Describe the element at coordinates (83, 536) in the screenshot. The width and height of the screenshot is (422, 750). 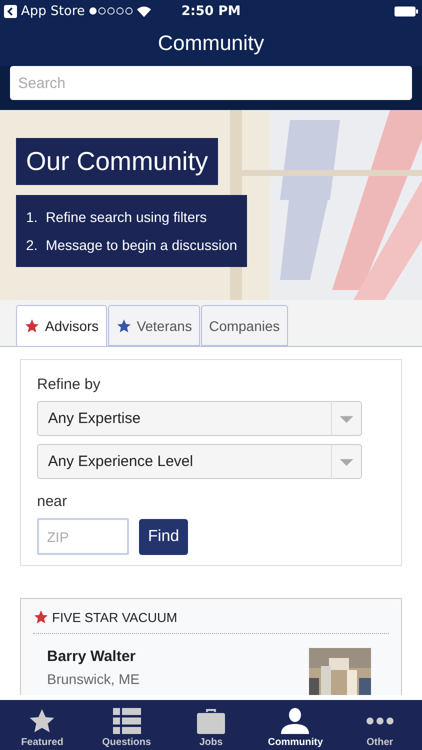
I see `zip-field: ZIP` at that location.